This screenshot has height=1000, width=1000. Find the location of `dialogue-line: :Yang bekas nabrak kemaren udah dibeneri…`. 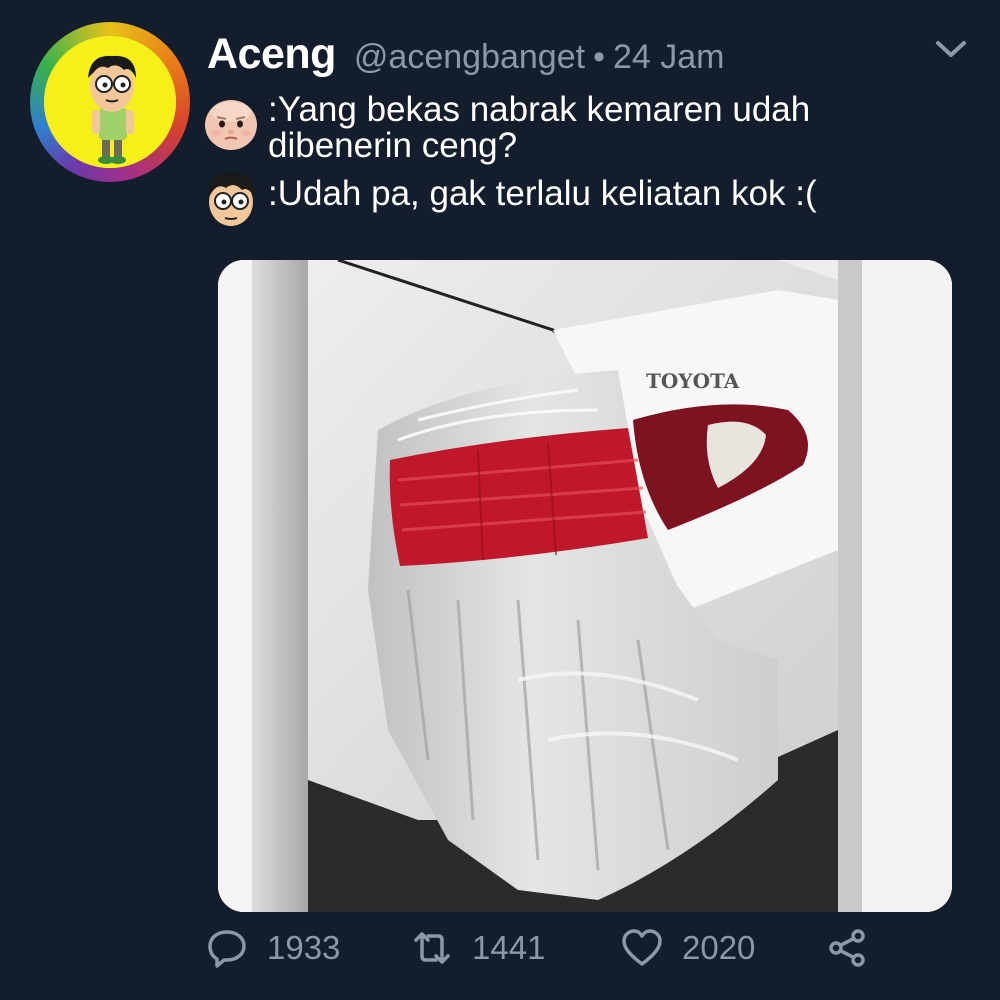

dialogue-line: :Yang bekas nabrak kemaren udah dibeneri… is located at coordinates (539, 128).